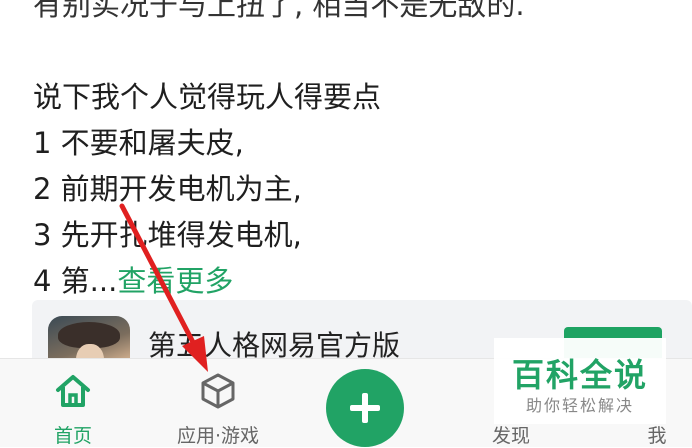 This screenshot has width=692, height=448. I want to click on watermark-title: 百科全说, so click(579, 375).